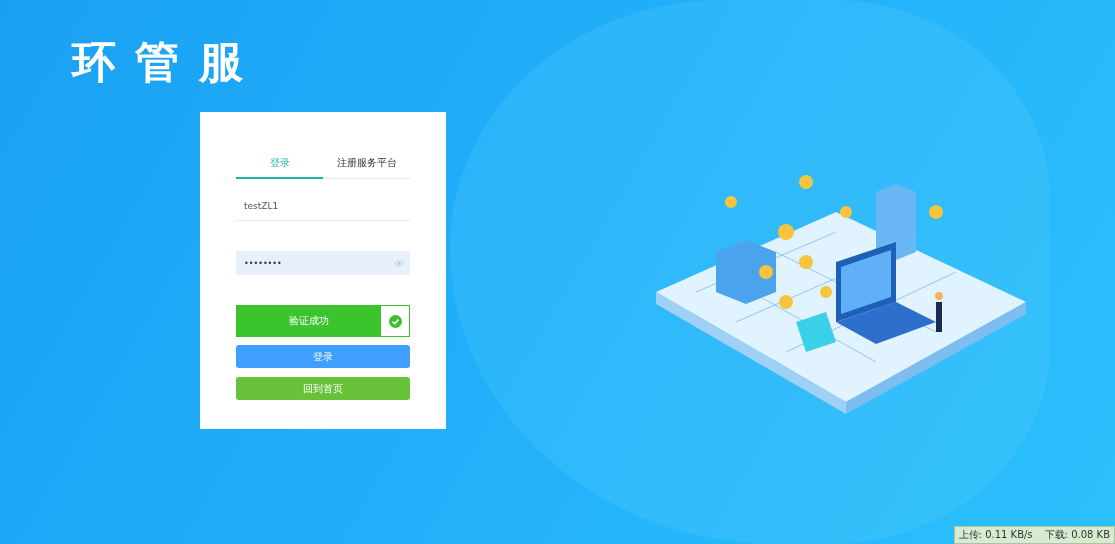  What do you see at coordinates (158, 62) in the screenshot?
I see `logo-title: 环 管 服` at bounding box center [158, 62].